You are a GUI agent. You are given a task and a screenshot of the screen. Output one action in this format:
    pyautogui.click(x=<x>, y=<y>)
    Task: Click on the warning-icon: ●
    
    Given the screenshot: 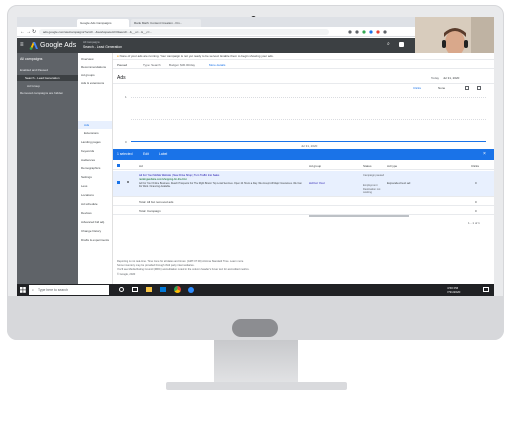 What is the action you would take?
    pyautogui.click(x=118, y=56)
    